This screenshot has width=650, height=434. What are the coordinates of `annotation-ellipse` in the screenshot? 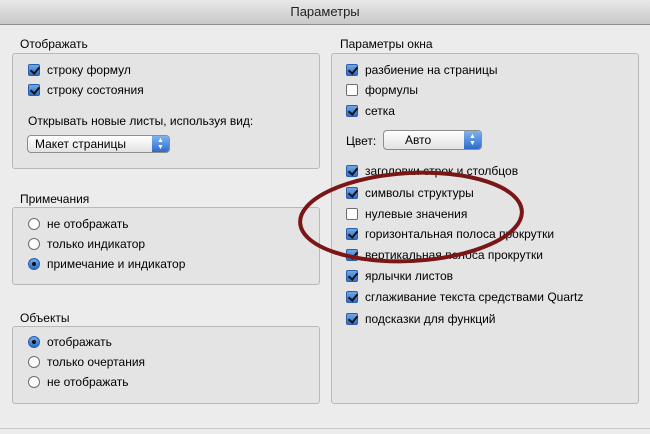 It's located at (411, 217).